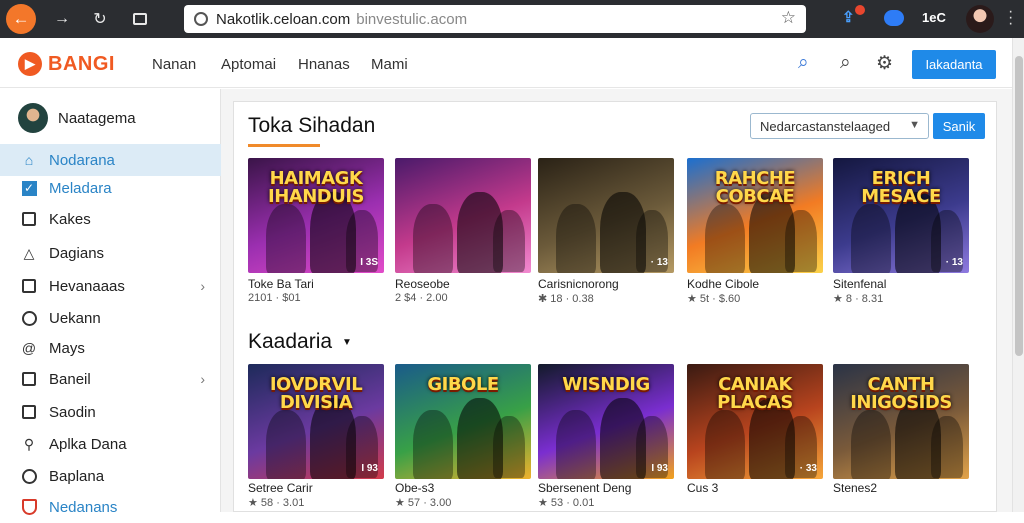 This screenshot has height=523, width=1024. What do you see at coordinates (29, 412) in the screenshot?
I see `card-icon` at bounding box center [29, 412].